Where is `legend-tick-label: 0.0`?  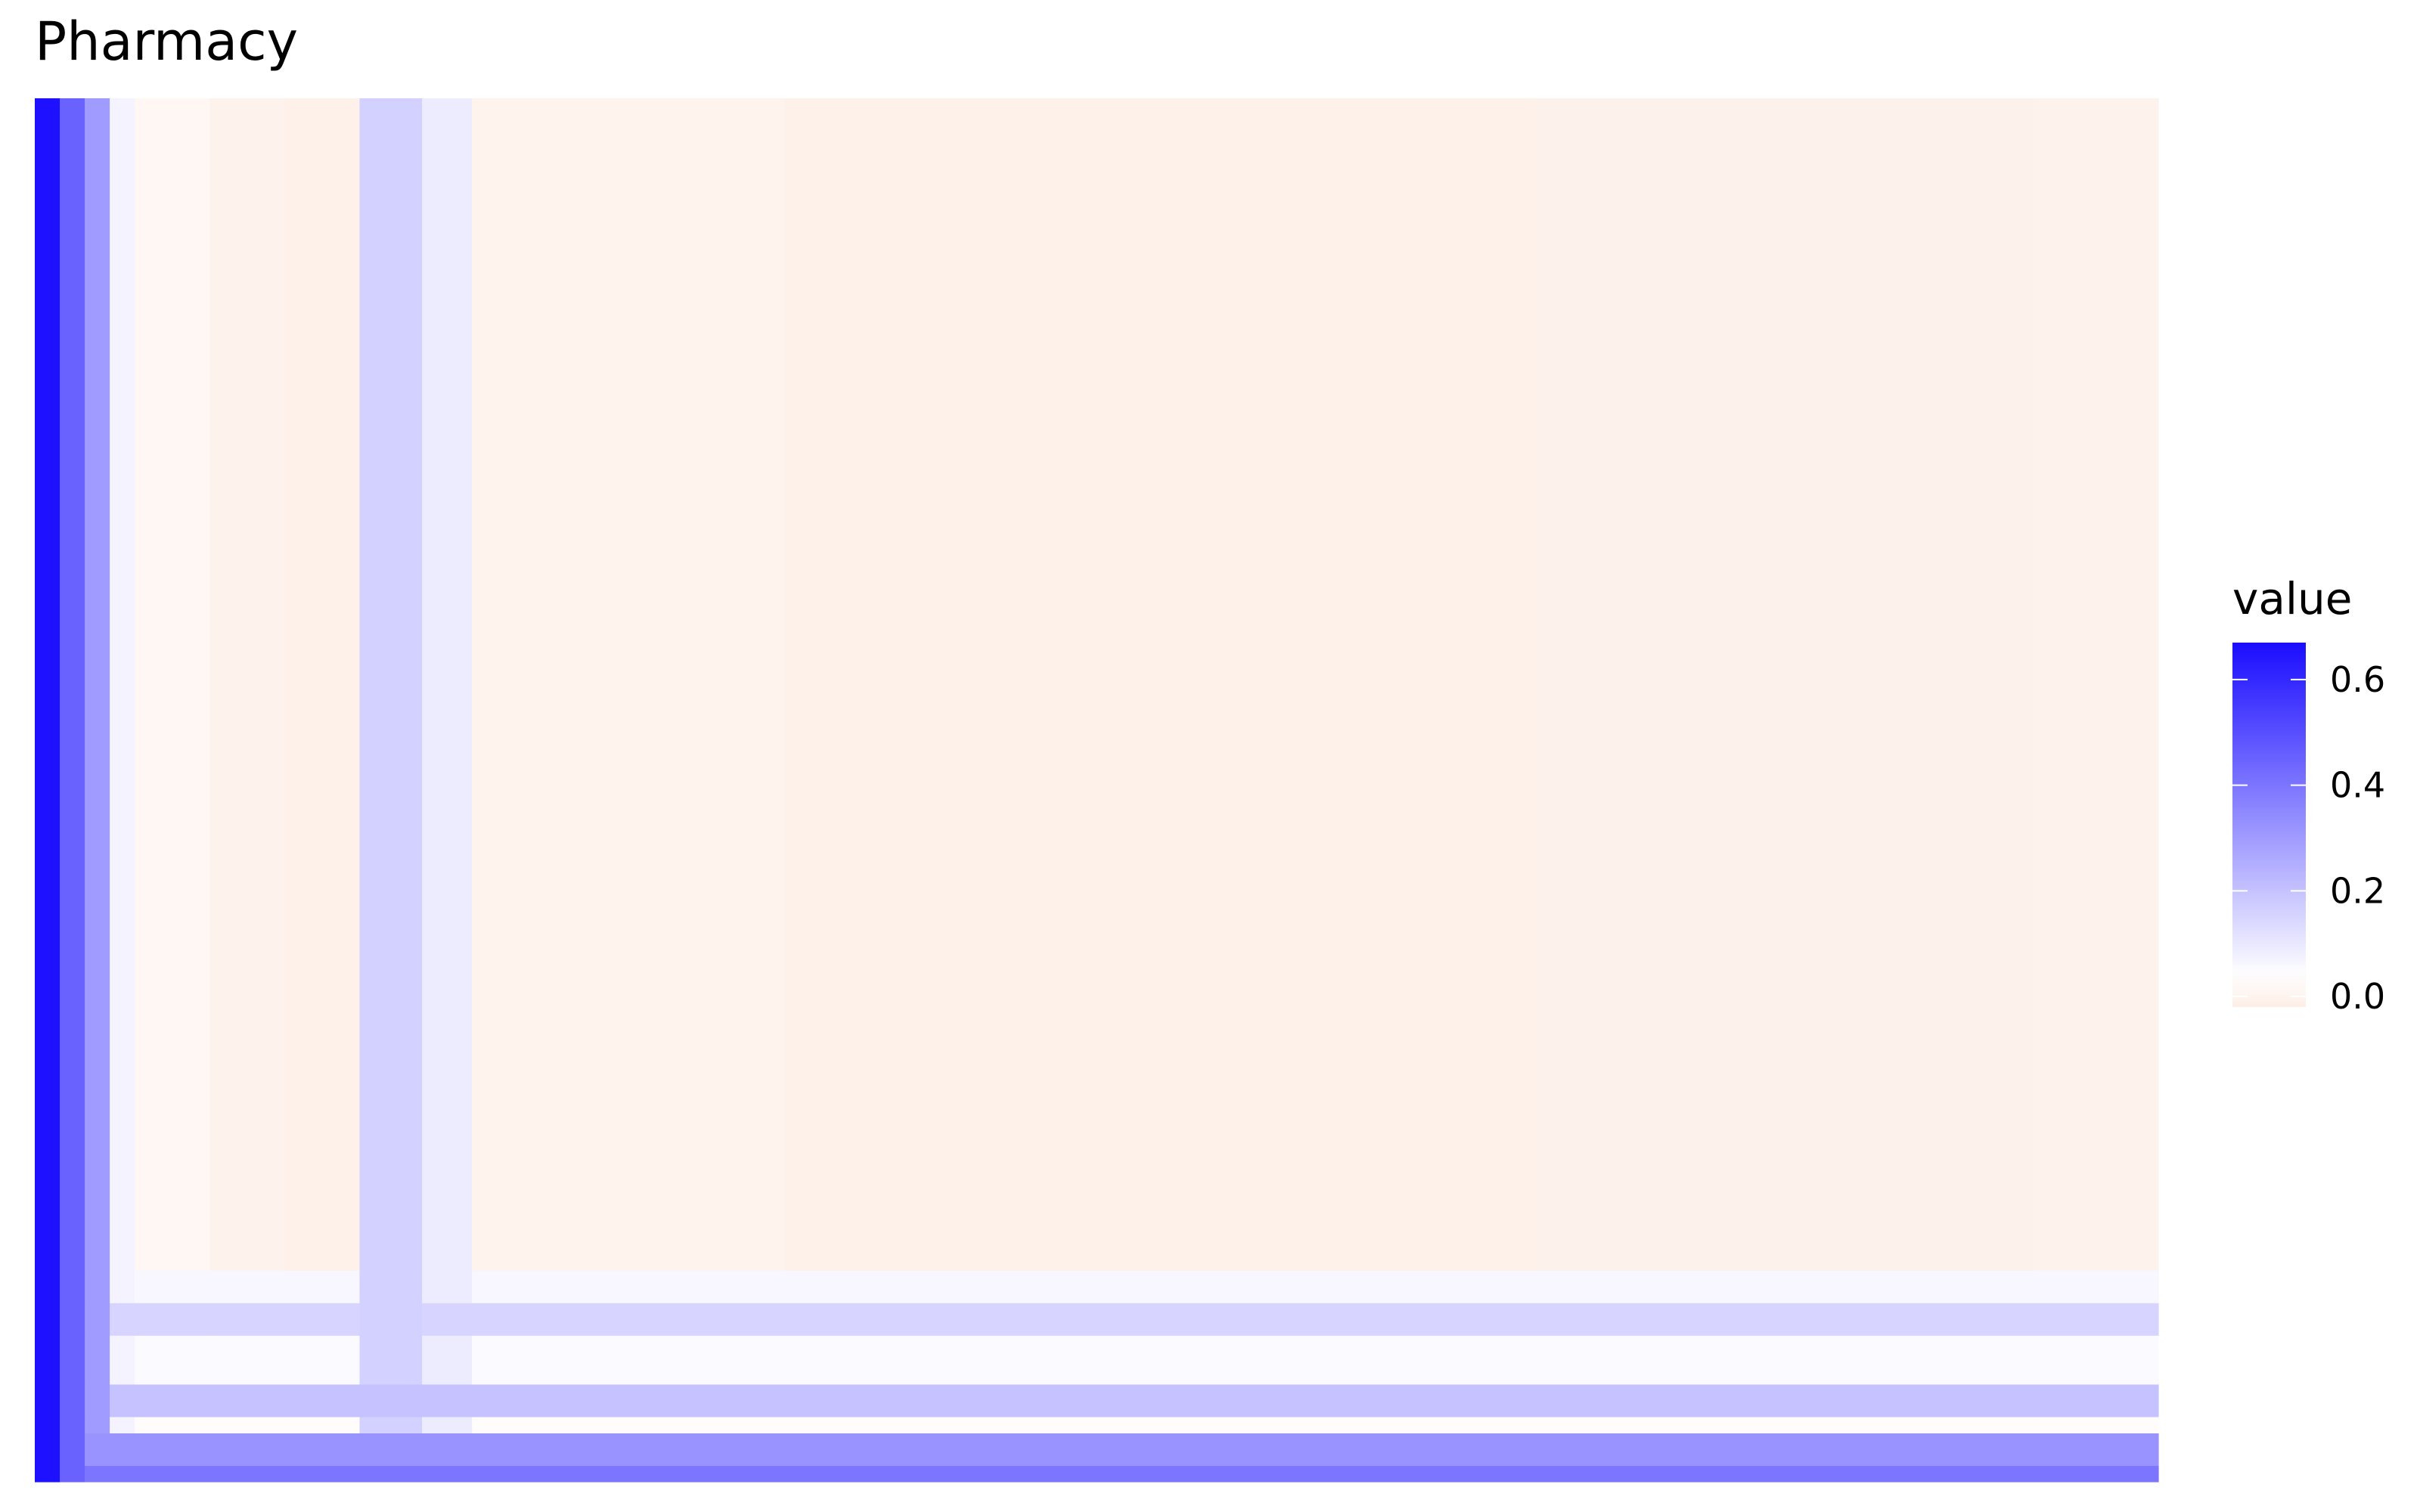 legend-tick-label: 0.0 is located at coordinates (2357, 996).